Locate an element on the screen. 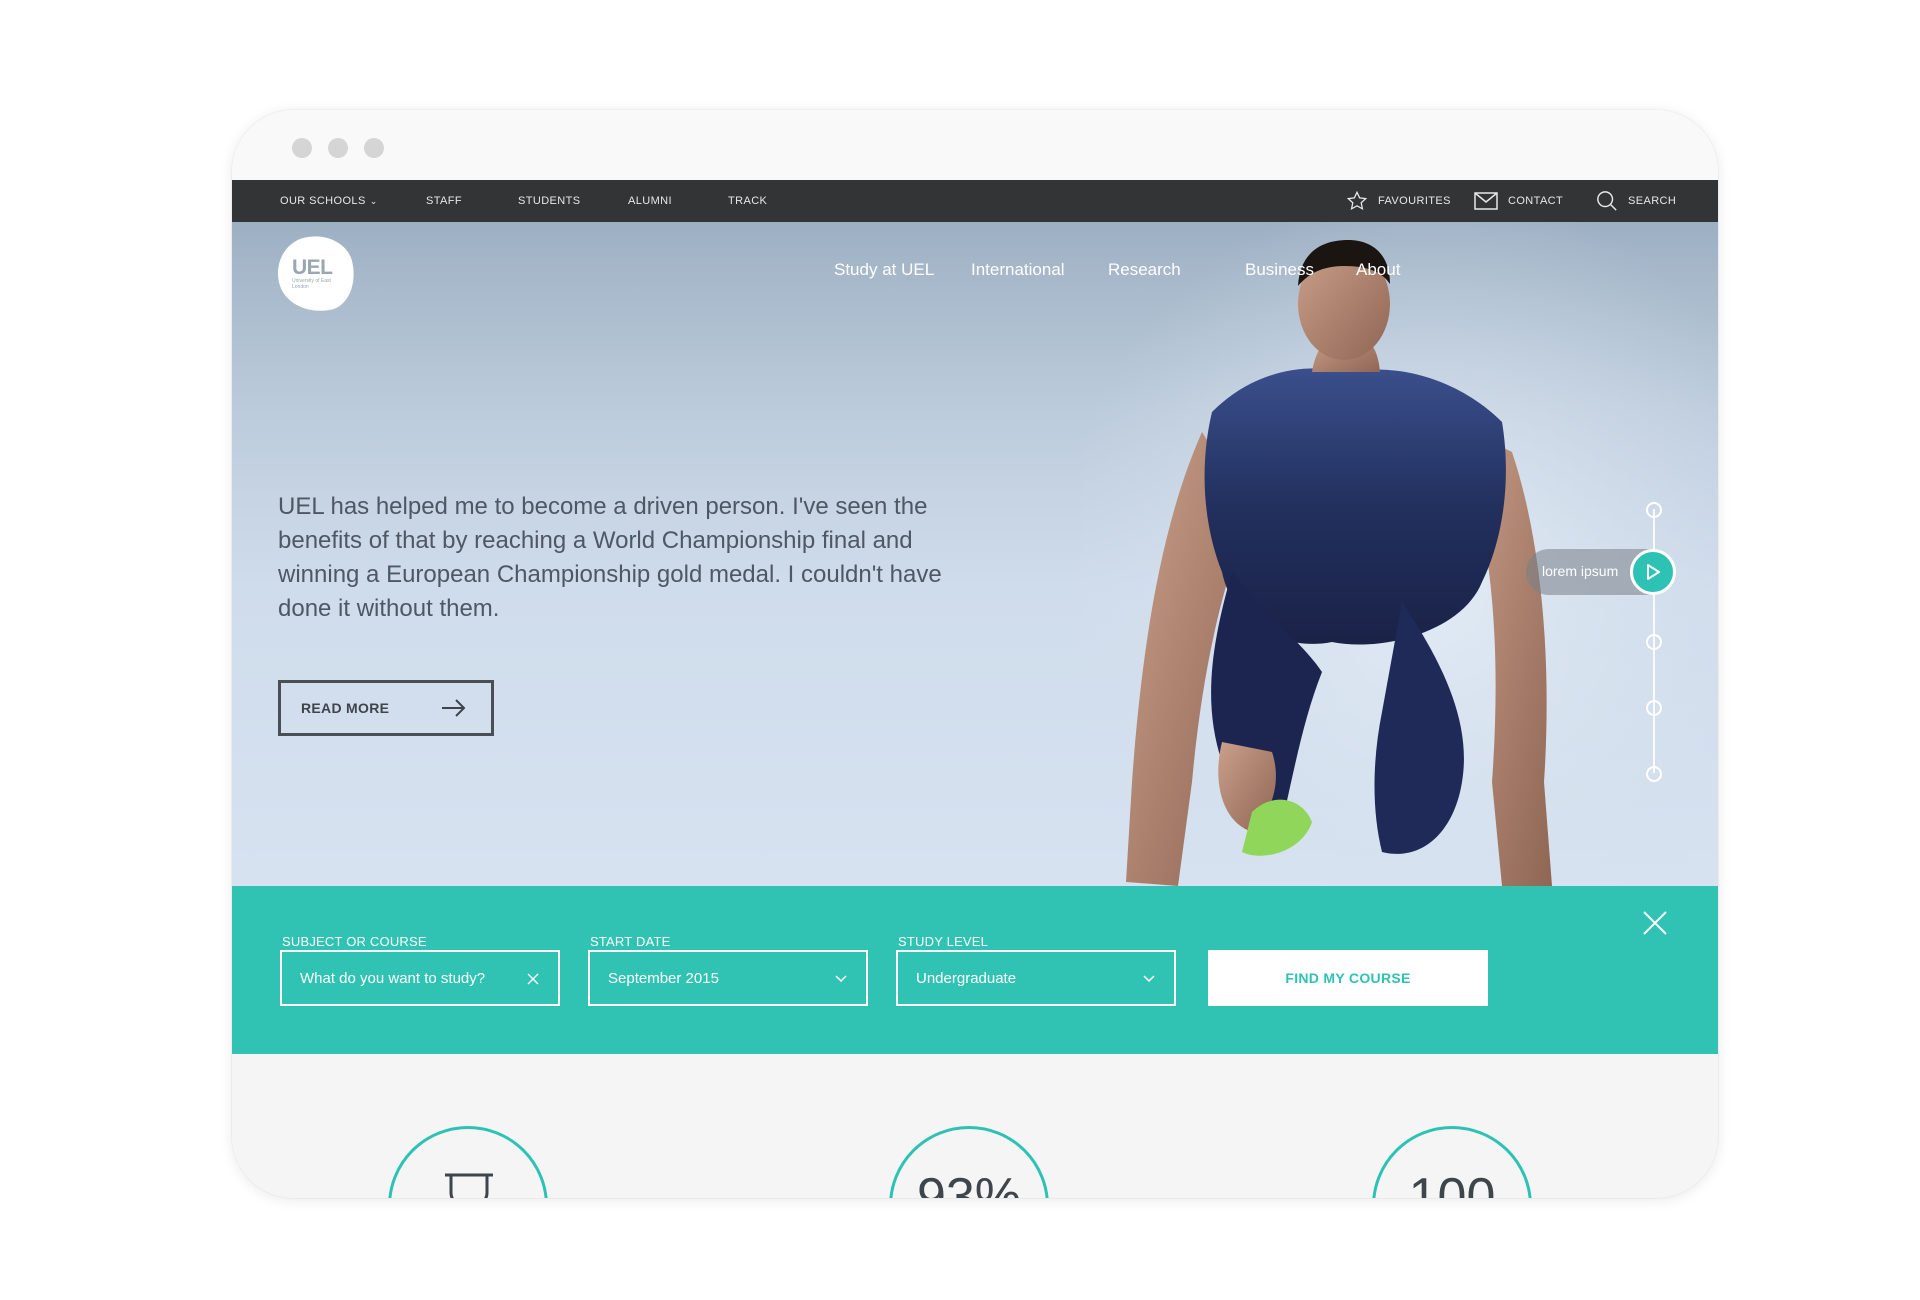 The width and height of the screenshot is (1920, 1300). topbar-track: TRACK is located at coordinates (747, 201).